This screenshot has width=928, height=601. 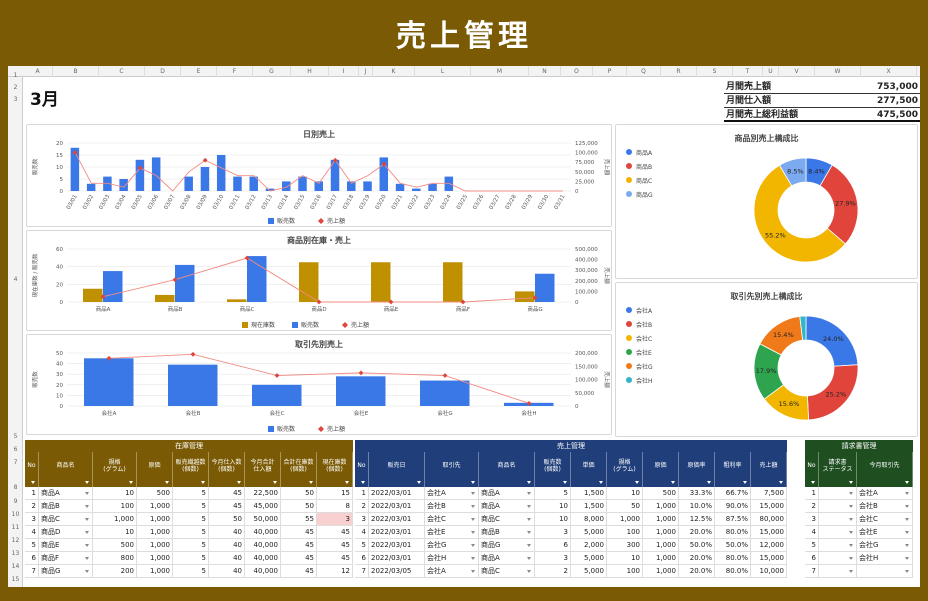 I want to click on column-header-cell: 現在庫数 (個数), so click(x=335, y=465).